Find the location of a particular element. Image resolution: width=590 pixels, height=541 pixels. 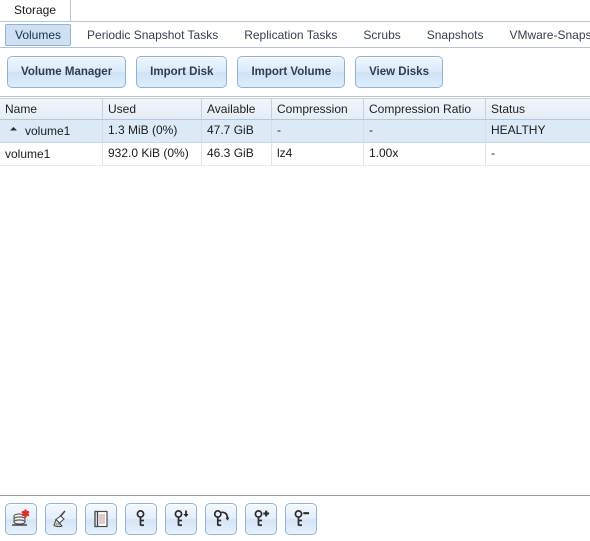

key-icon is located at coordinates (140, 517).